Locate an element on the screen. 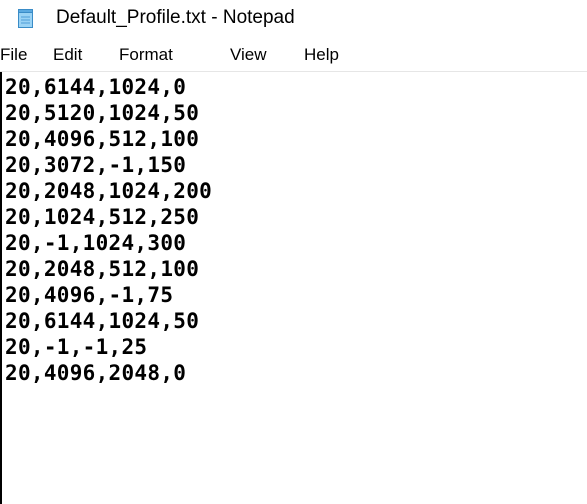 The height and width of the screenshot is (504, 587). text-line-3: 20,4096,512,100 is located at coordinates (102, 139).